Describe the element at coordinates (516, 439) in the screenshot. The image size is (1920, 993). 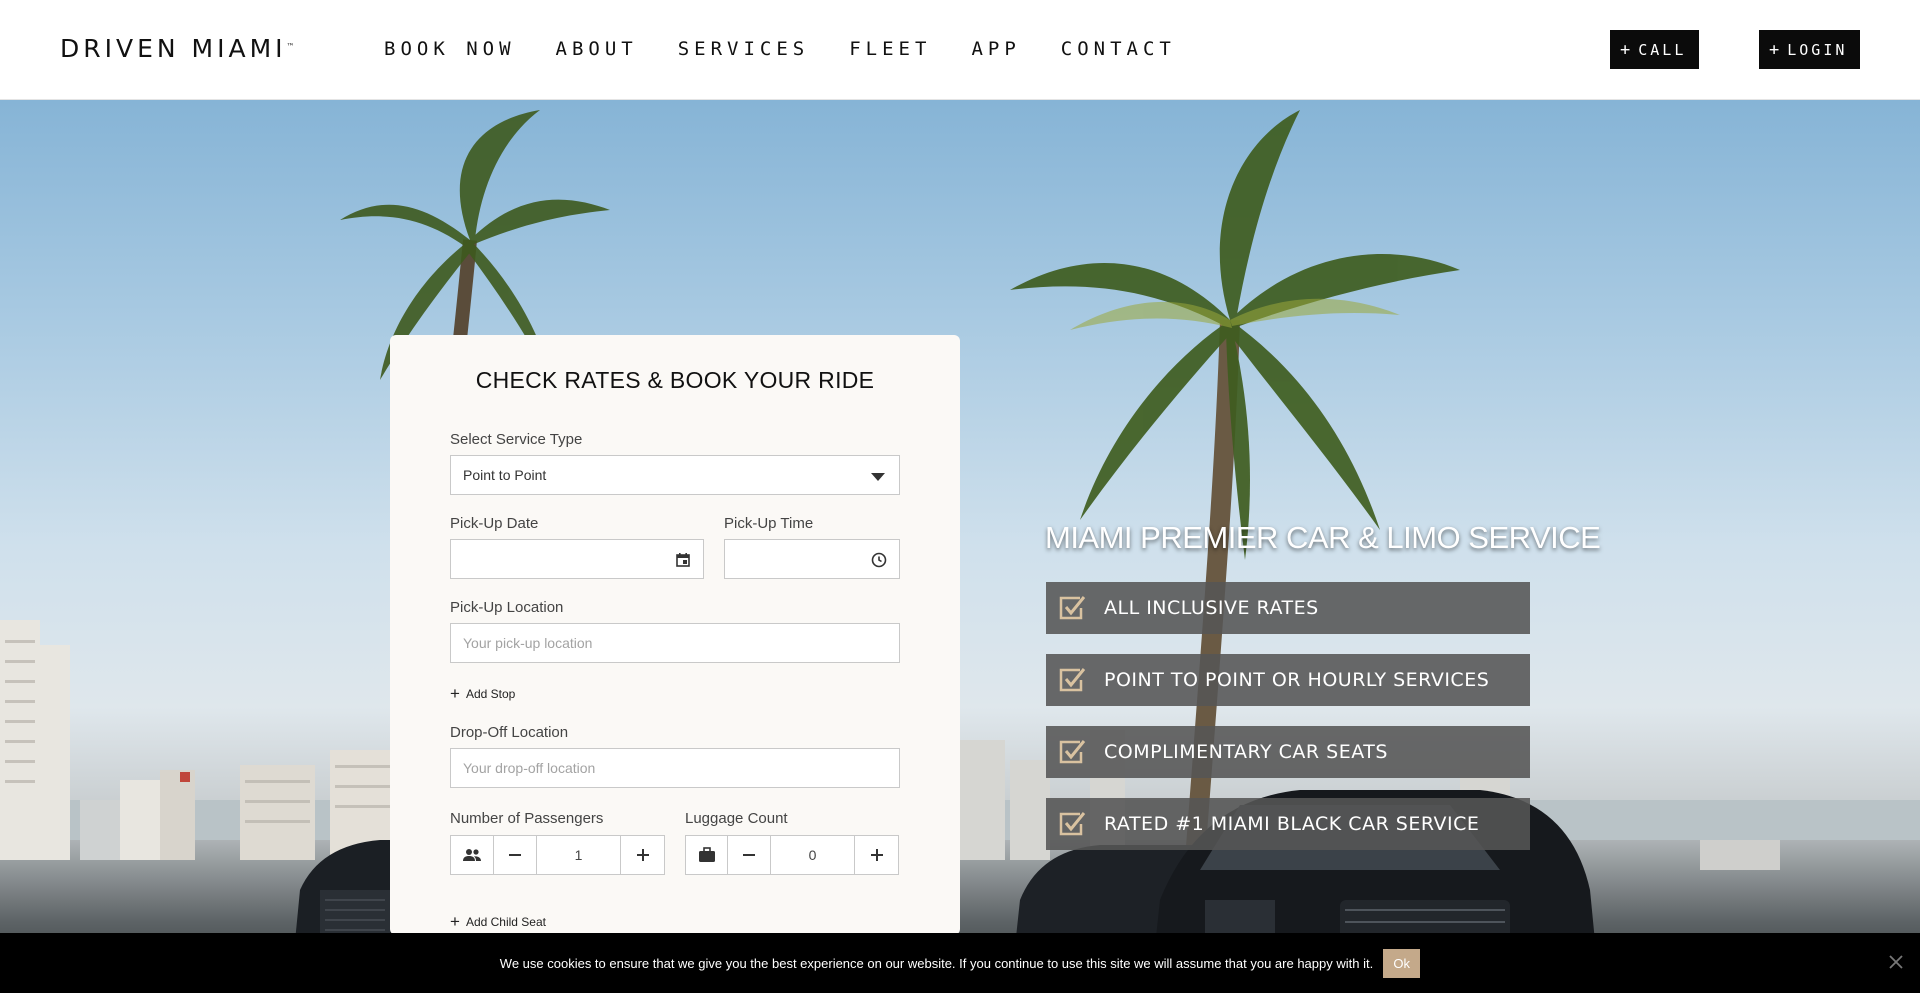
I see `service-type-label: Select Service Type` at that location.